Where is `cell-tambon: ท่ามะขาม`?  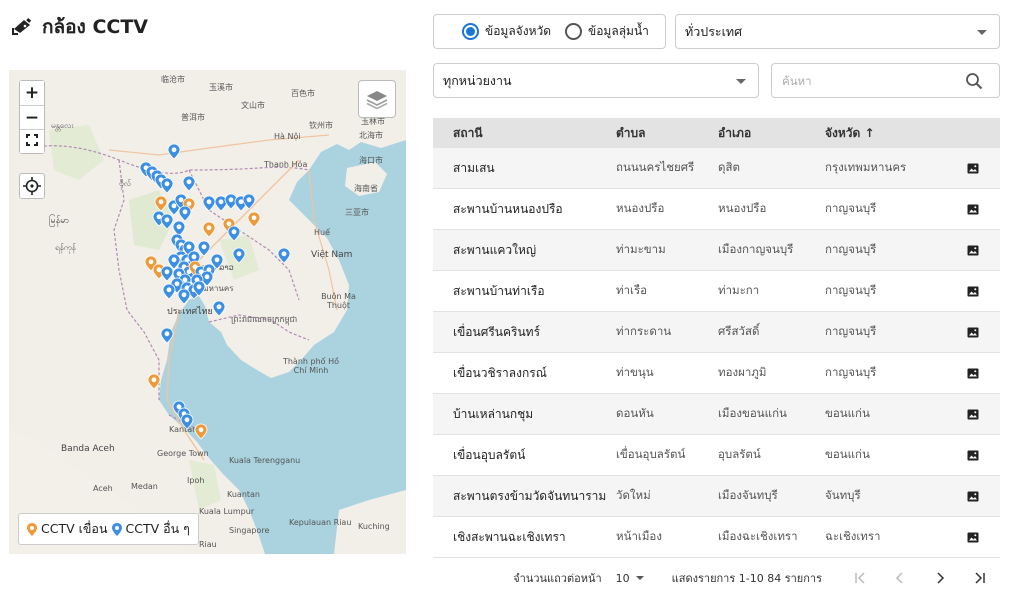
cell-tambon: ท่ามะขาม is located at coordinates (641, 249).